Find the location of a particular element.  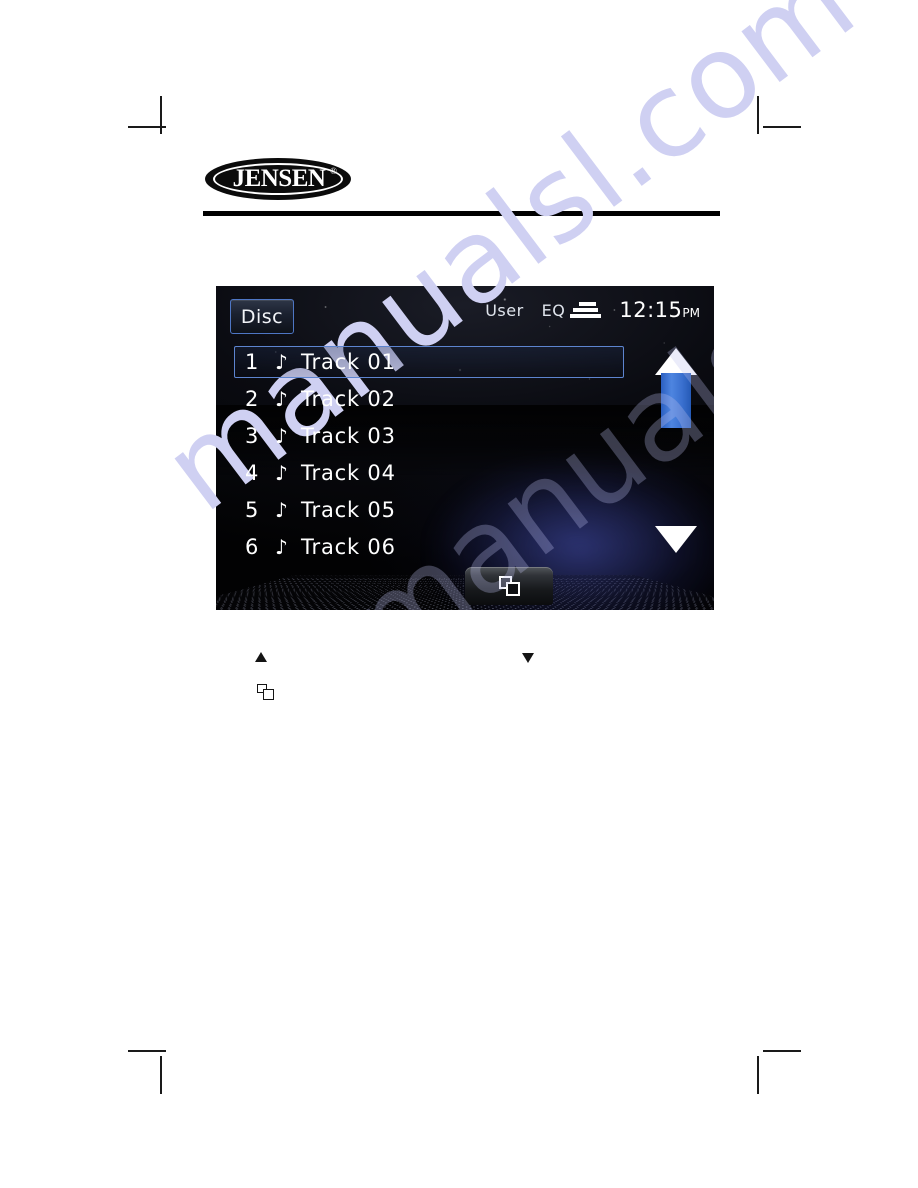

eq-indicator: EQ is located at coordinates (572, 310).